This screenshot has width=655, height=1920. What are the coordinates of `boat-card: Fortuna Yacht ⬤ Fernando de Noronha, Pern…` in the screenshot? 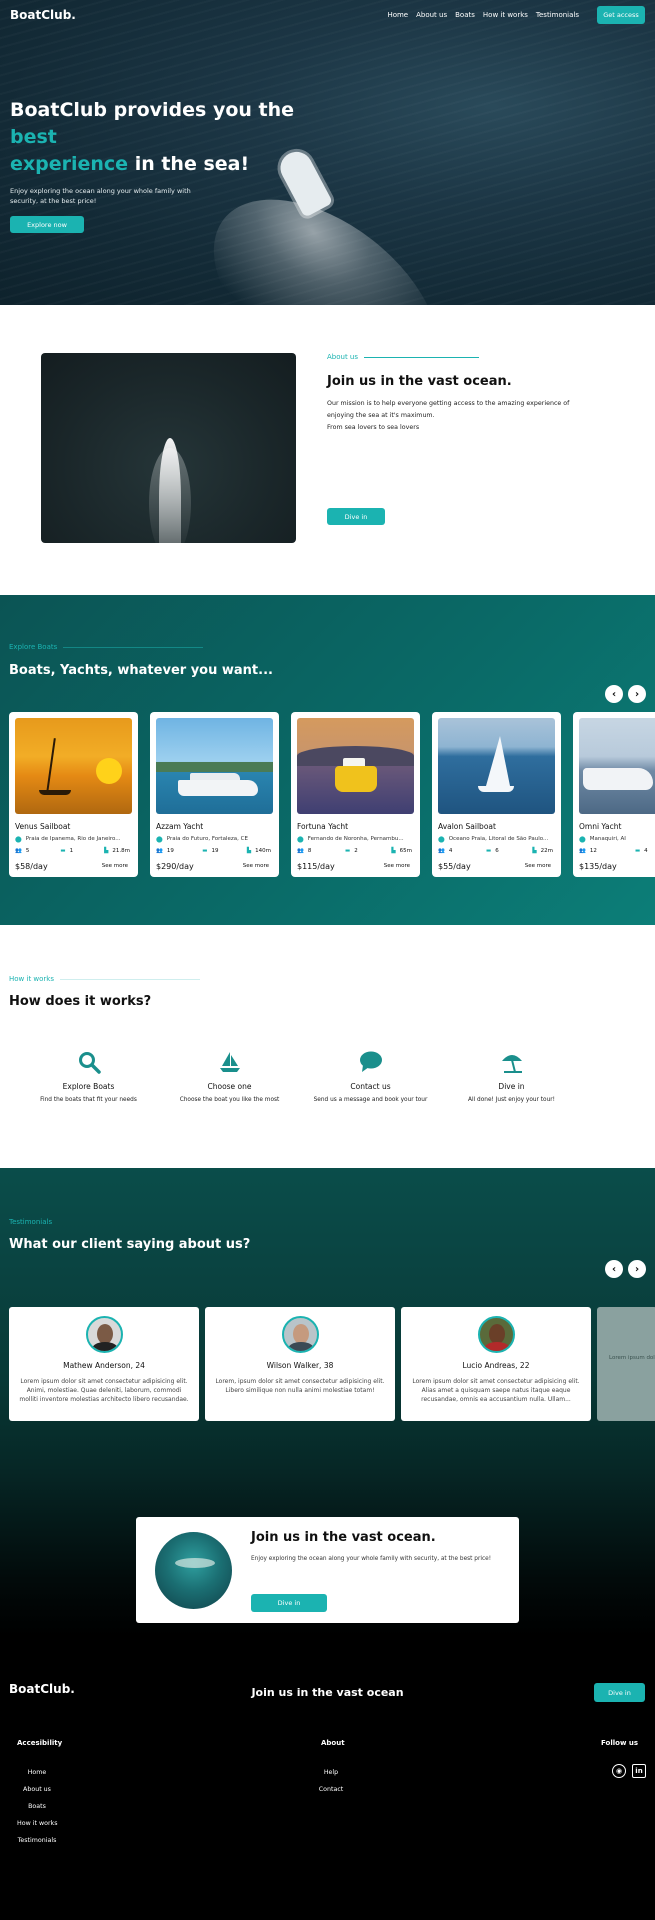 It's located at (355, 794).